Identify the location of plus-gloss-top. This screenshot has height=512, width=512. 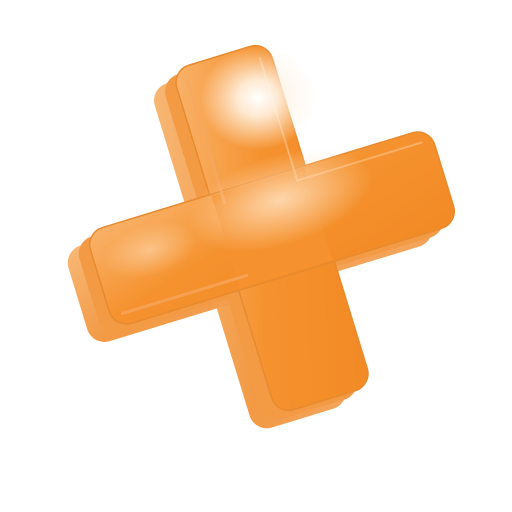
(258, 98).